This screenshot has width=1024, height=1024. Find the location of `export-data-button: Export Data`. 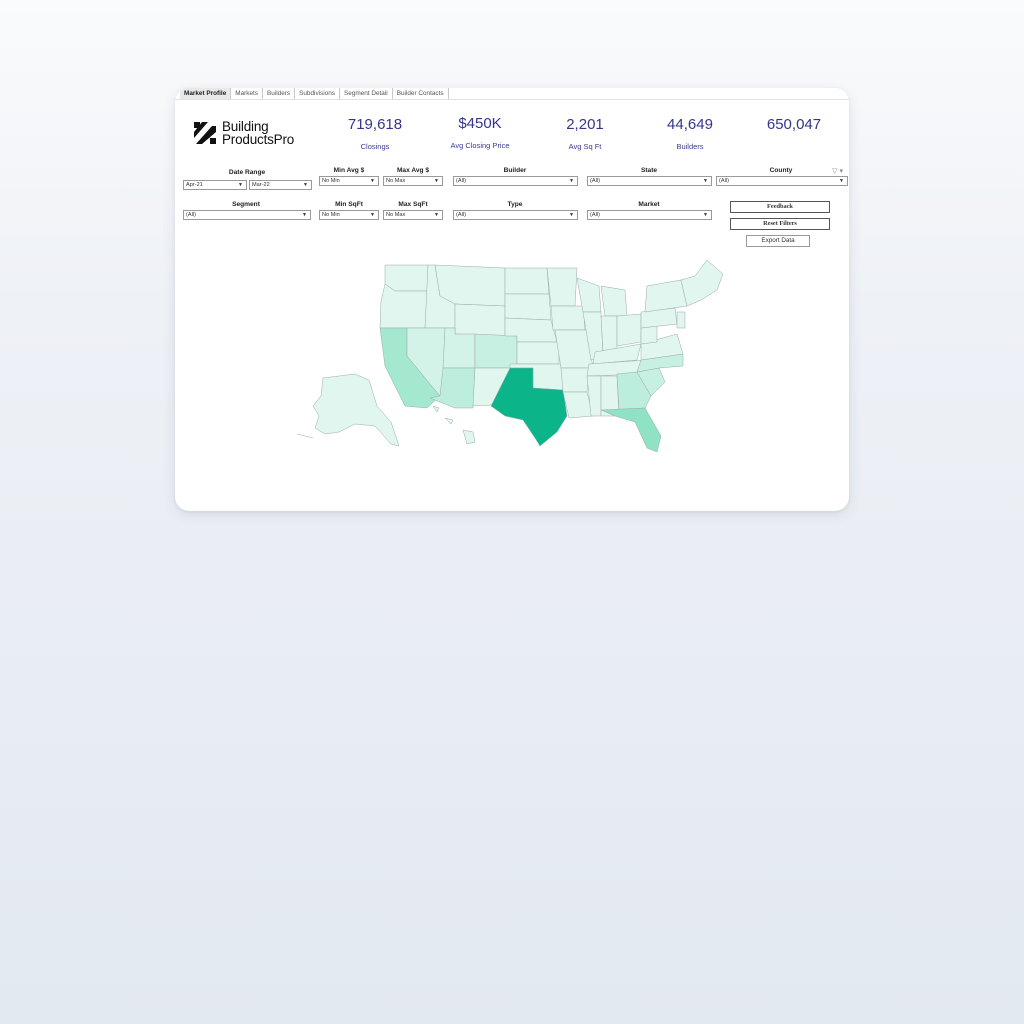

export-data-button: Export Data is located at coordinates (778, 241).